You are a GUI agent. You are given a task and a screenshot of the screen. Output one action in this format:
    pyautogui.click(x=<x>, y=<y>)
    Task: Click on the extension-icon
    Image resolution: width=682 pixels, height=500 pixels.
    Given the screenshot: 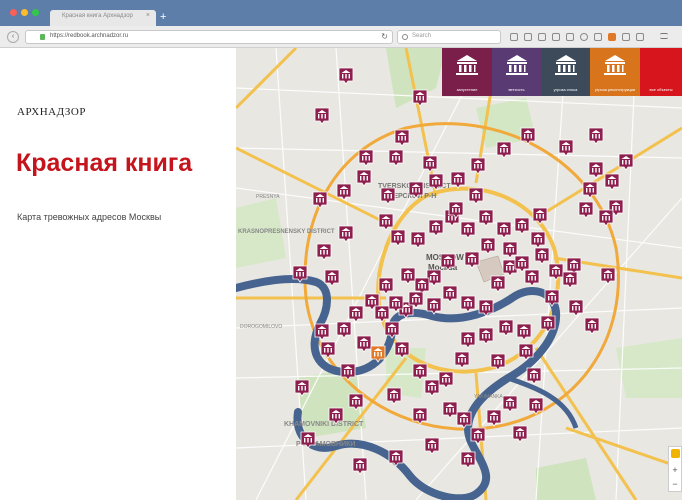 What is the action you would take?
    pyautogui.click(x=598, y=37)
    